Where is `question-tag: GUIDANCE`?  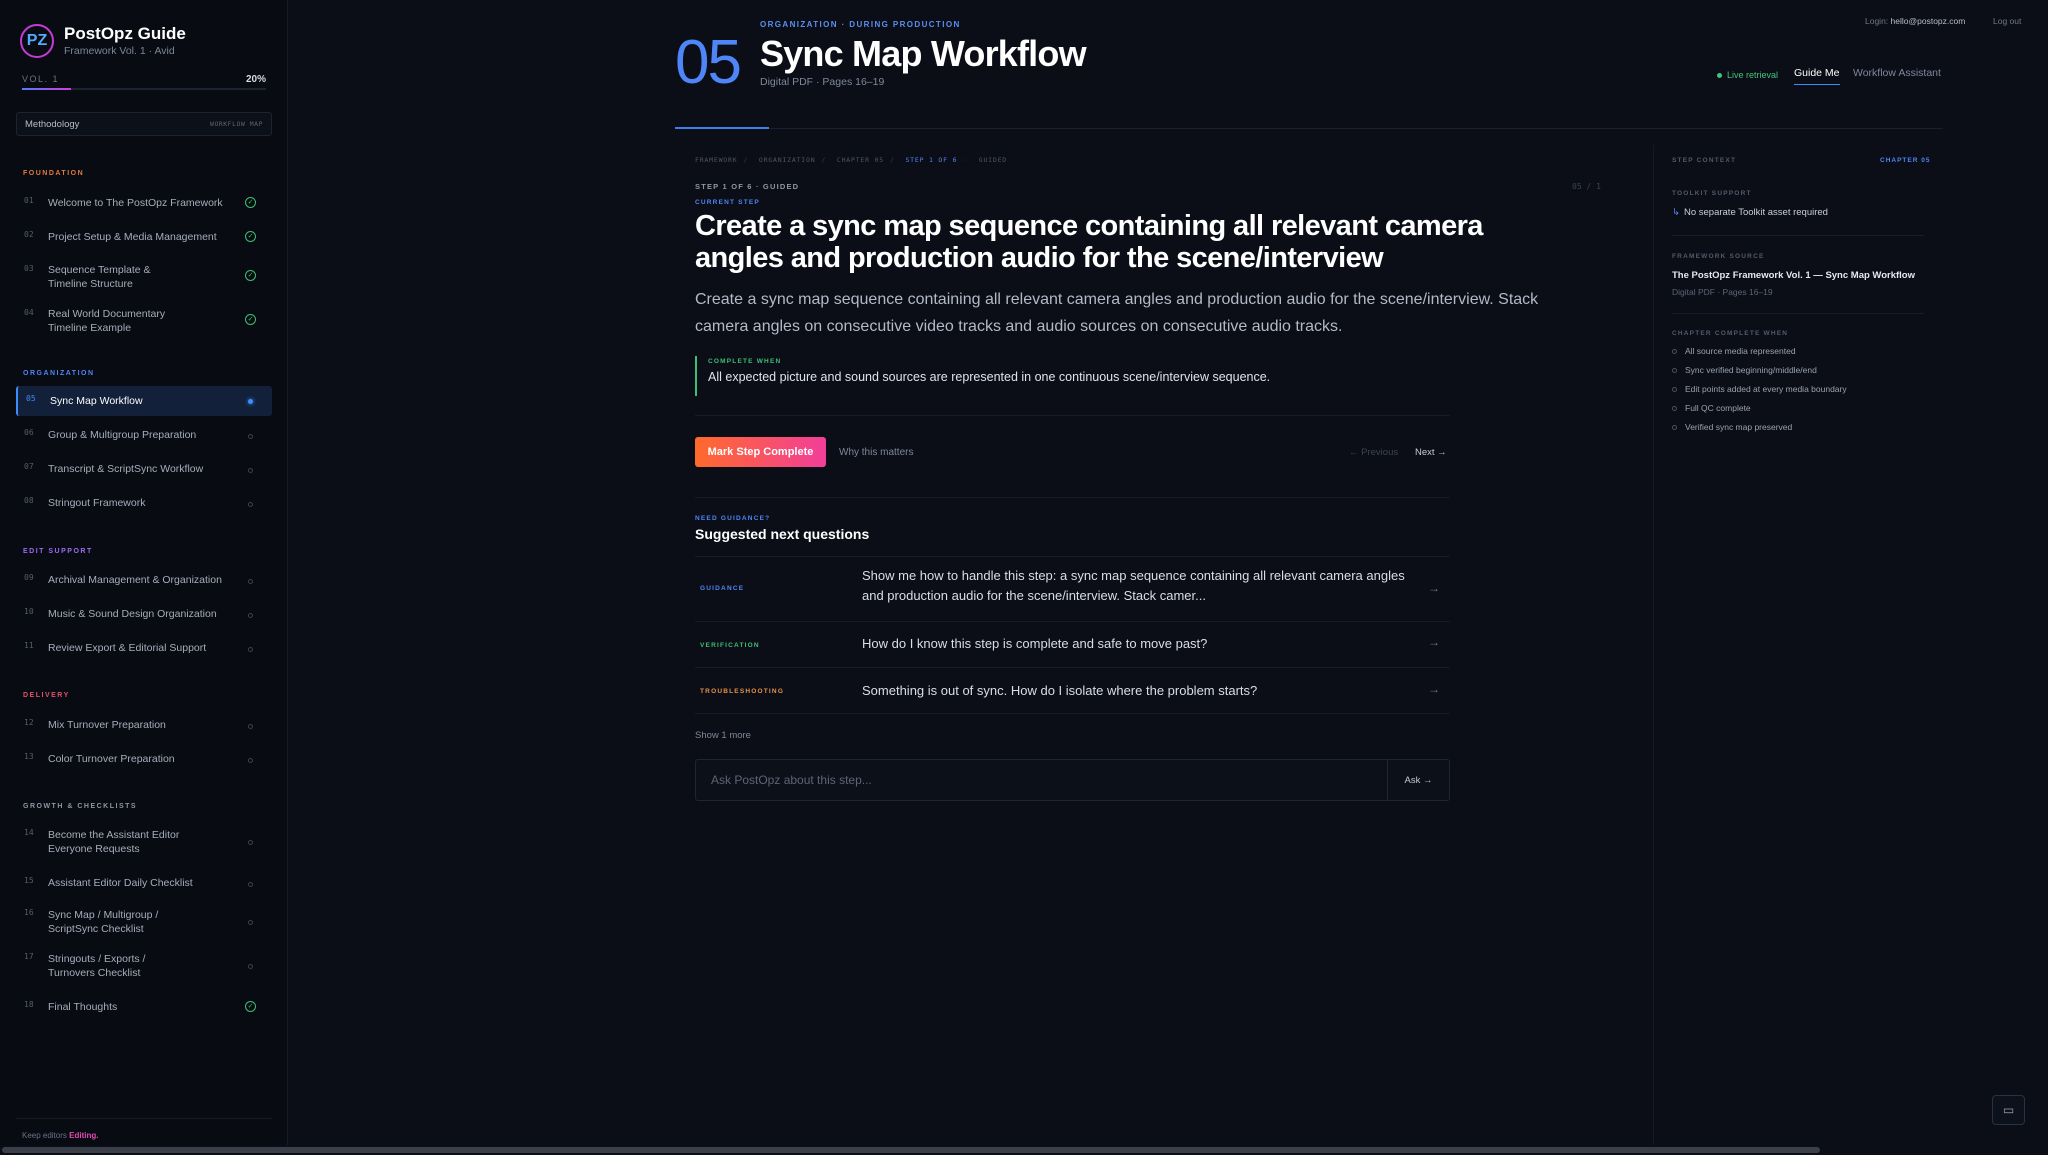
question-tag: GUIDANCE is located at coordinates (722, 588).